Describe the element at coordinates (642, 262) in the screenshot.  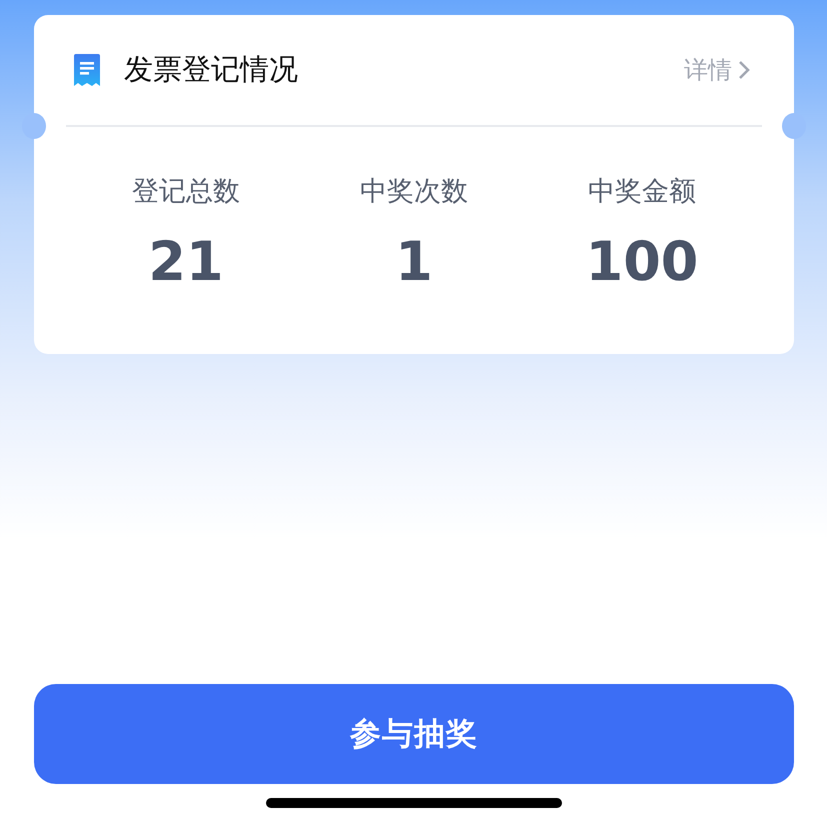
I see `stat-value: 100` at that location.